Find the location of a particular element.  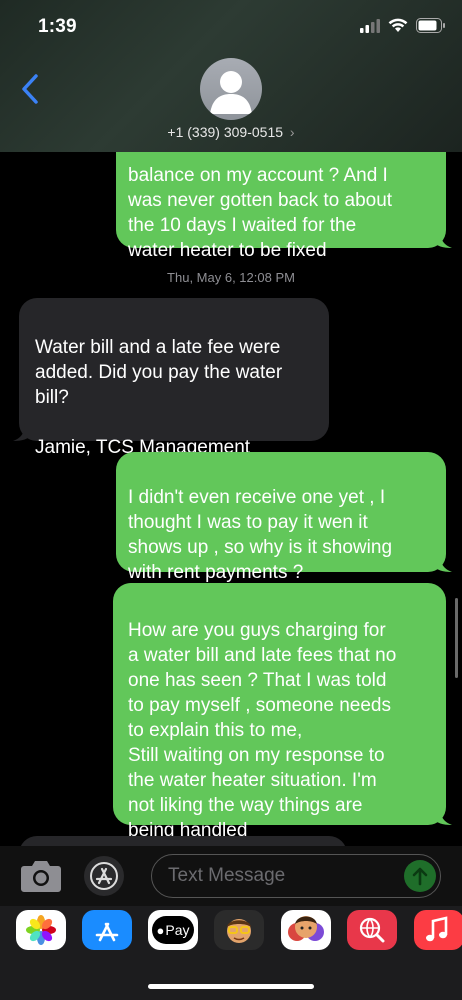

music-app-icon is located at coordinates (438, 930).